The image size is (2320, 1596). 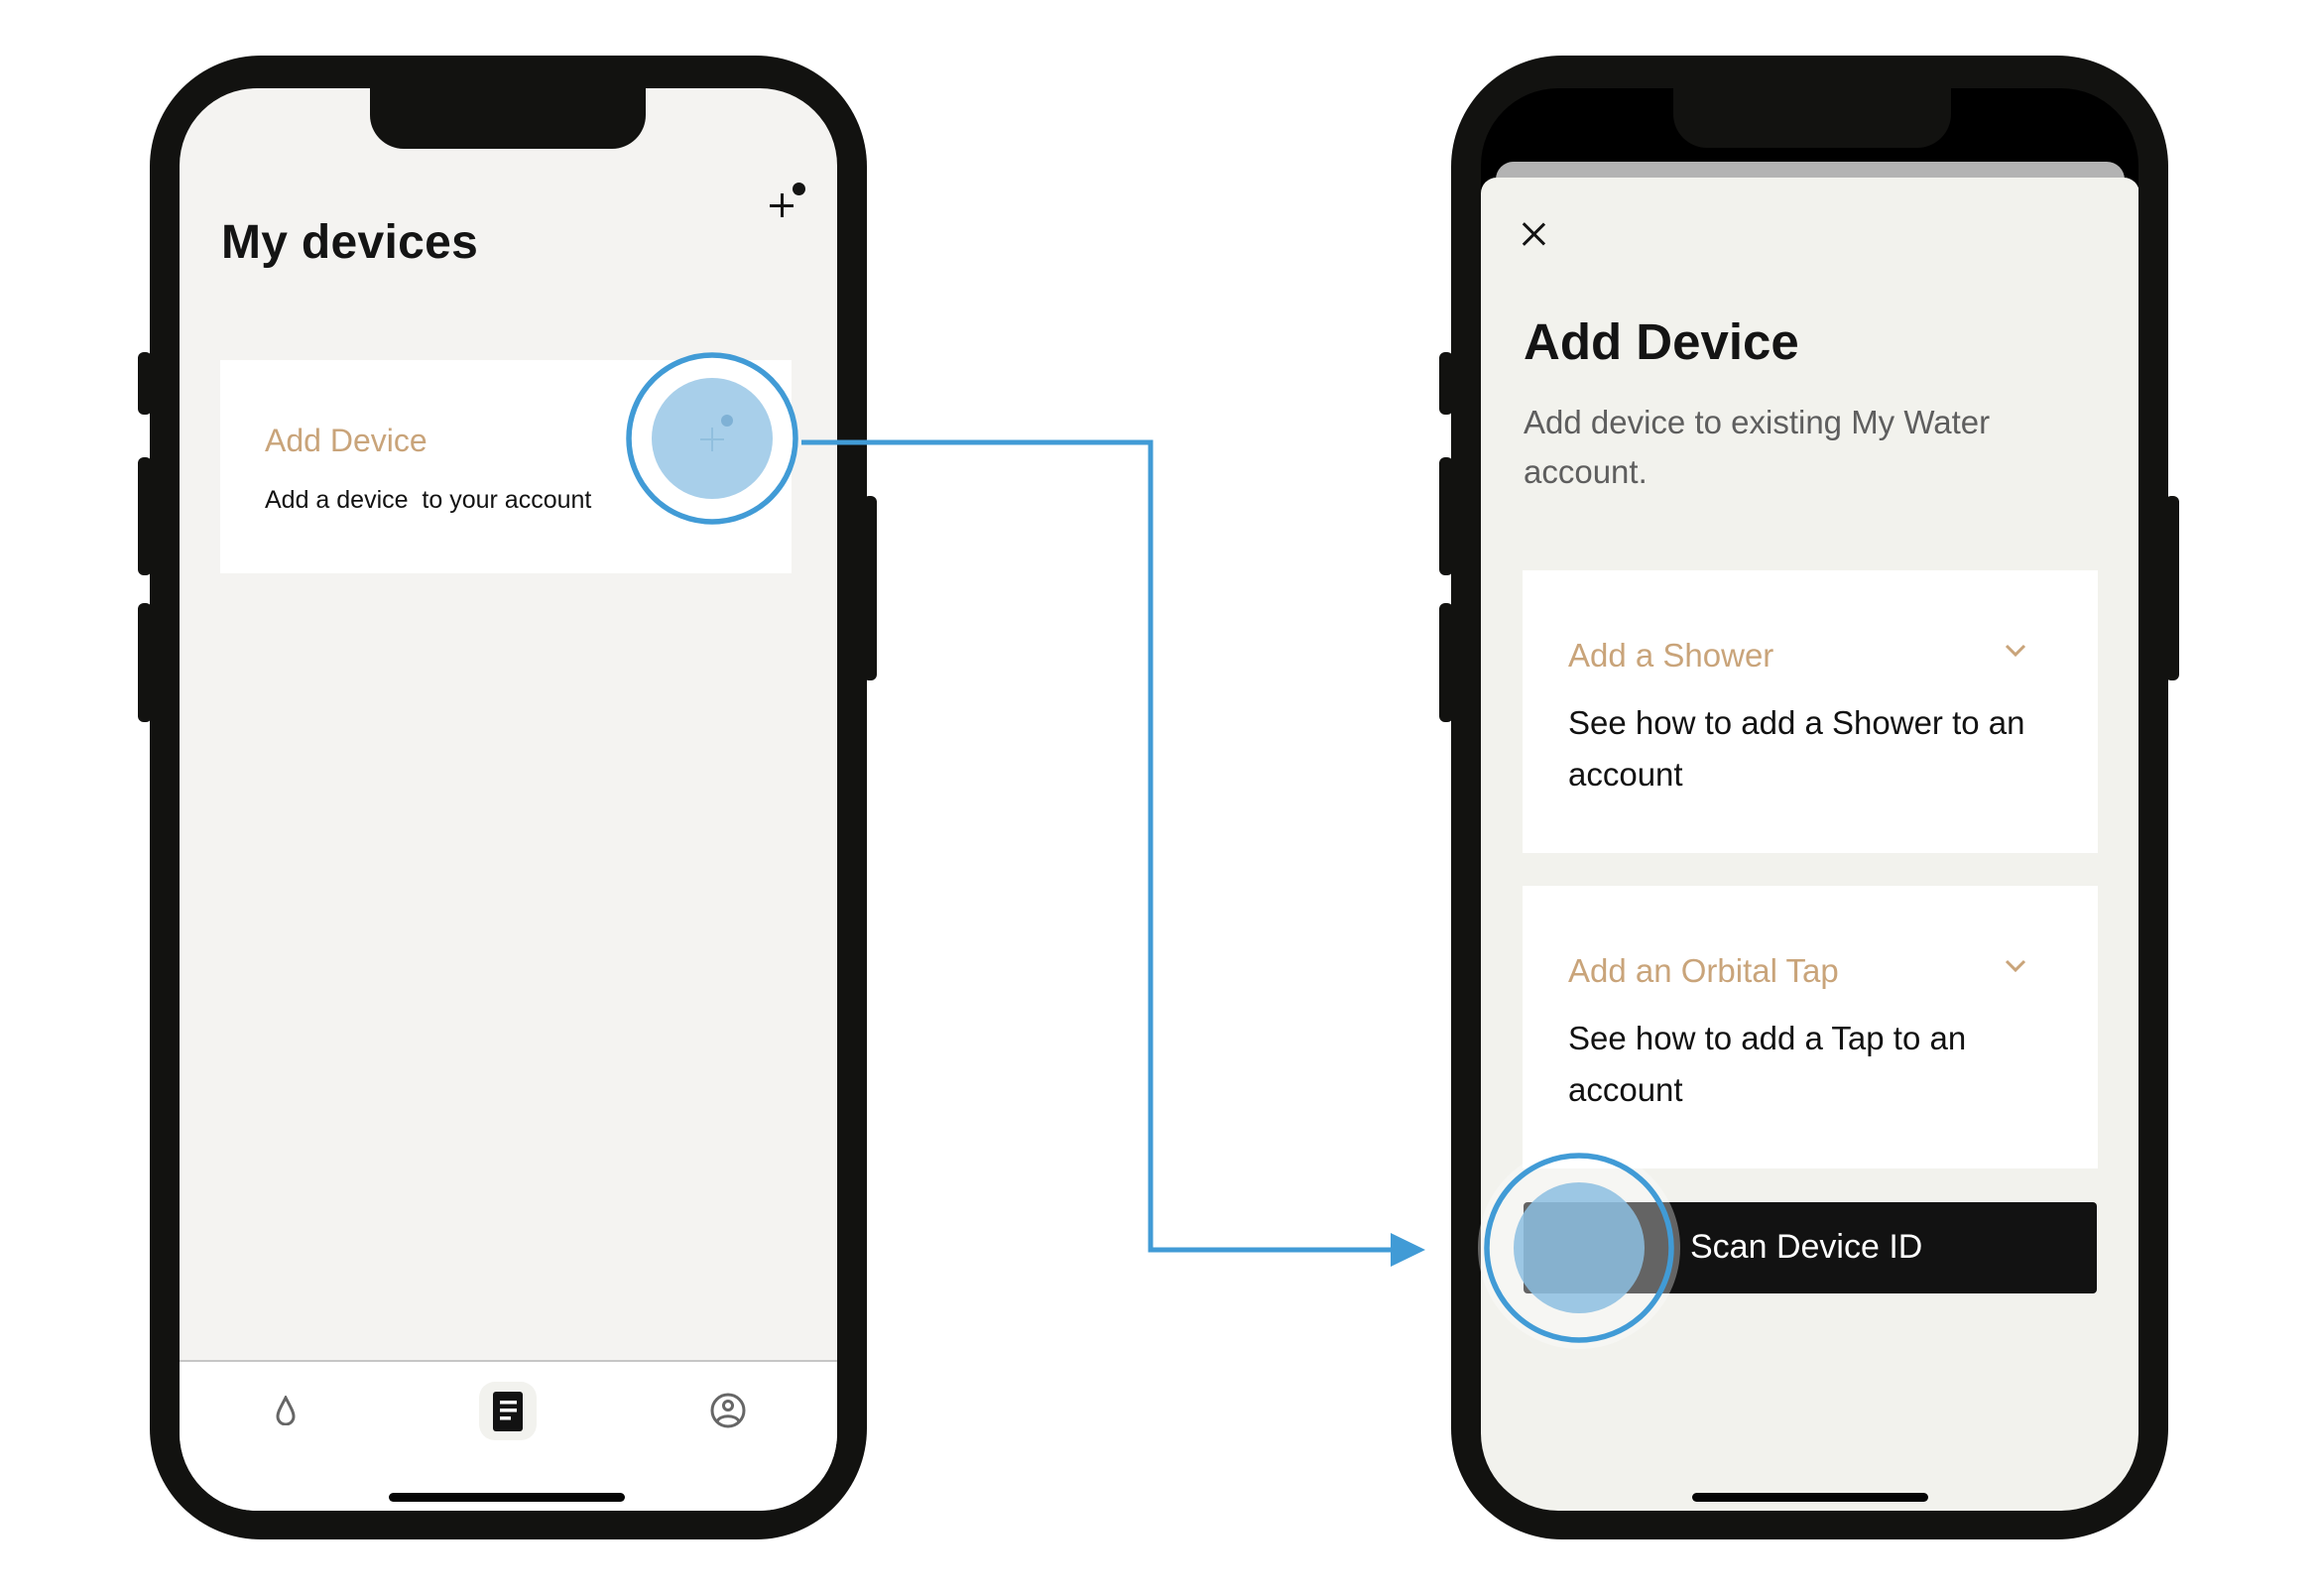 What do you see at coordinates (1797, 749) in the screenshot?
I see `option-description: See how to add a Shower to an account` at bounding box center [1797, 749].